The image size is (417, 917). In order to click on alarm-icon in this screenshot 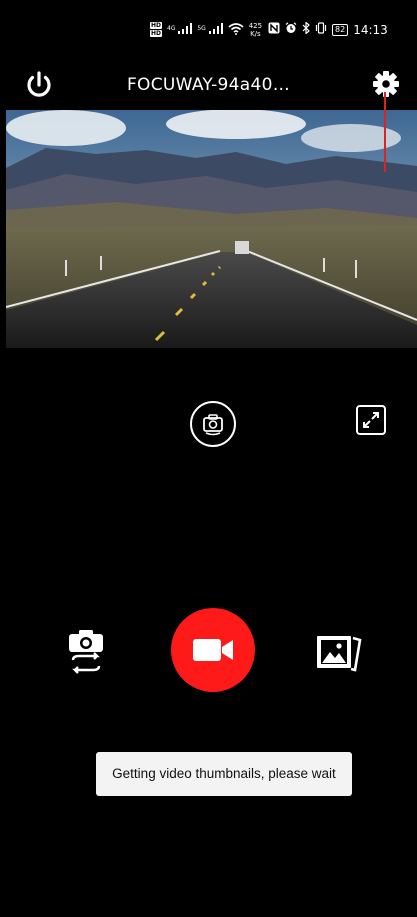, I will do `click(291, 29)`.